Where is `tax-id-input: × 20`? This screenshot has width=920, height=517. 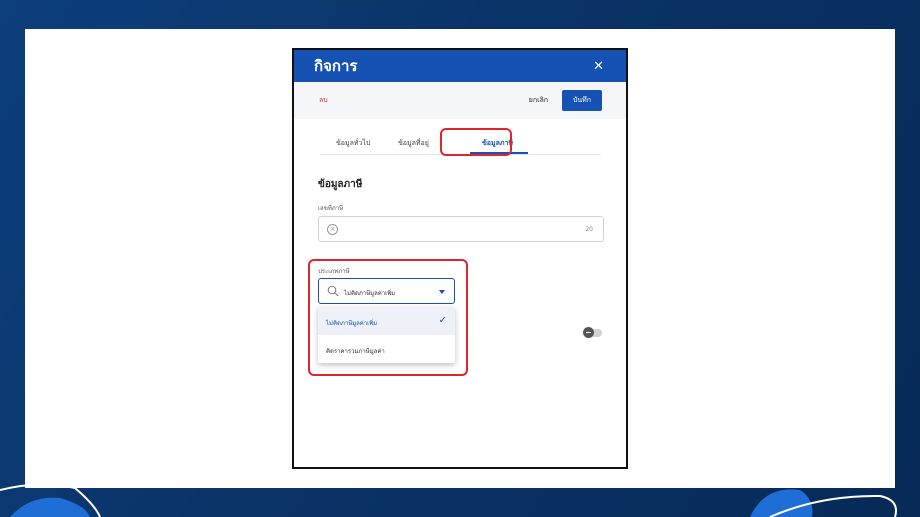 tax-id-input: × 20 is located at coordinates (461, 229).